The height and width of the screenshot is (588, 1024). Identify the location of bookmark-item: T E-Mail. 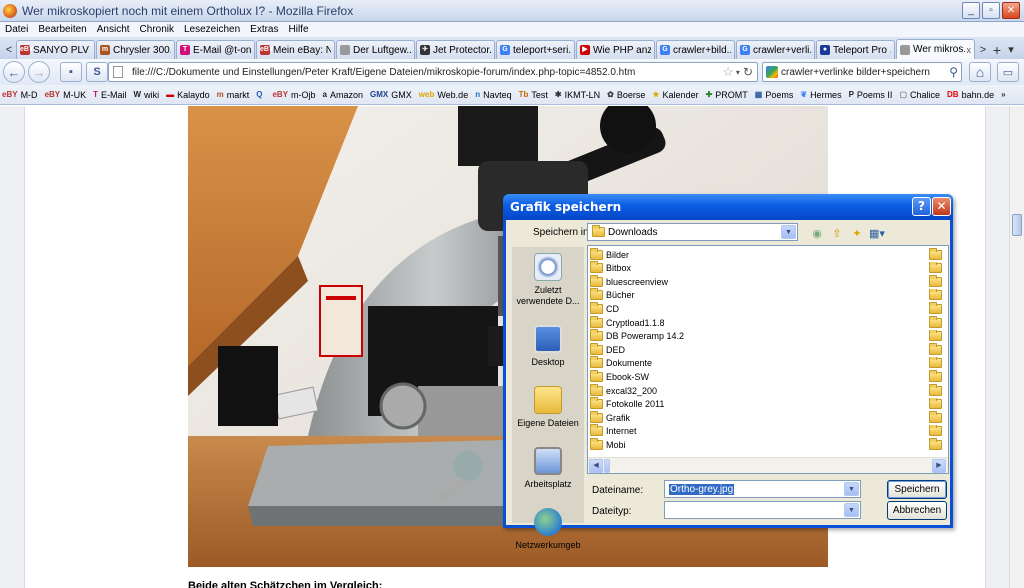
(109, 95).